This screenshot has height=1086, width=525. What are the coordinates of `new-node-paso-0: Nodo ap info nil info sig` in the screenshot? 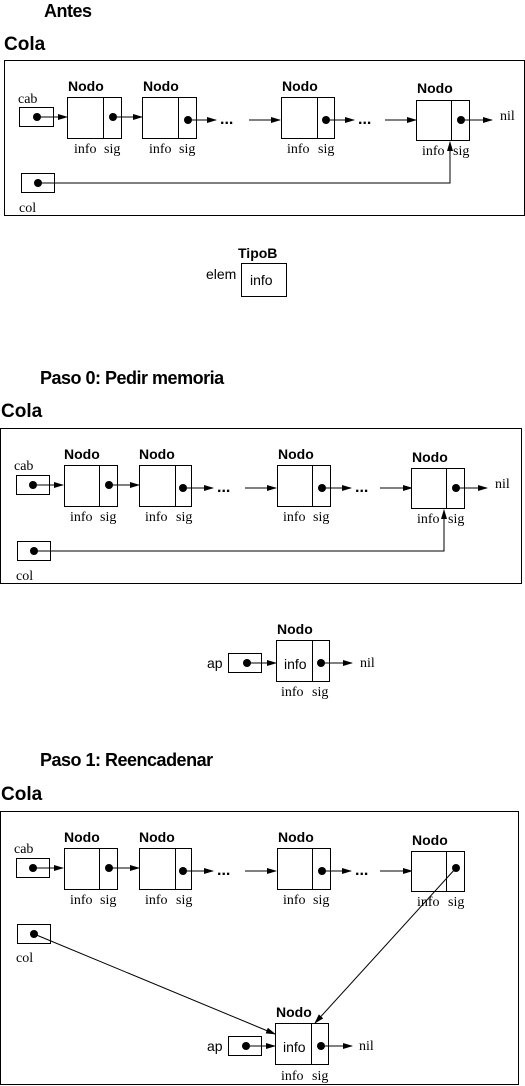 It's located at (291, 660).